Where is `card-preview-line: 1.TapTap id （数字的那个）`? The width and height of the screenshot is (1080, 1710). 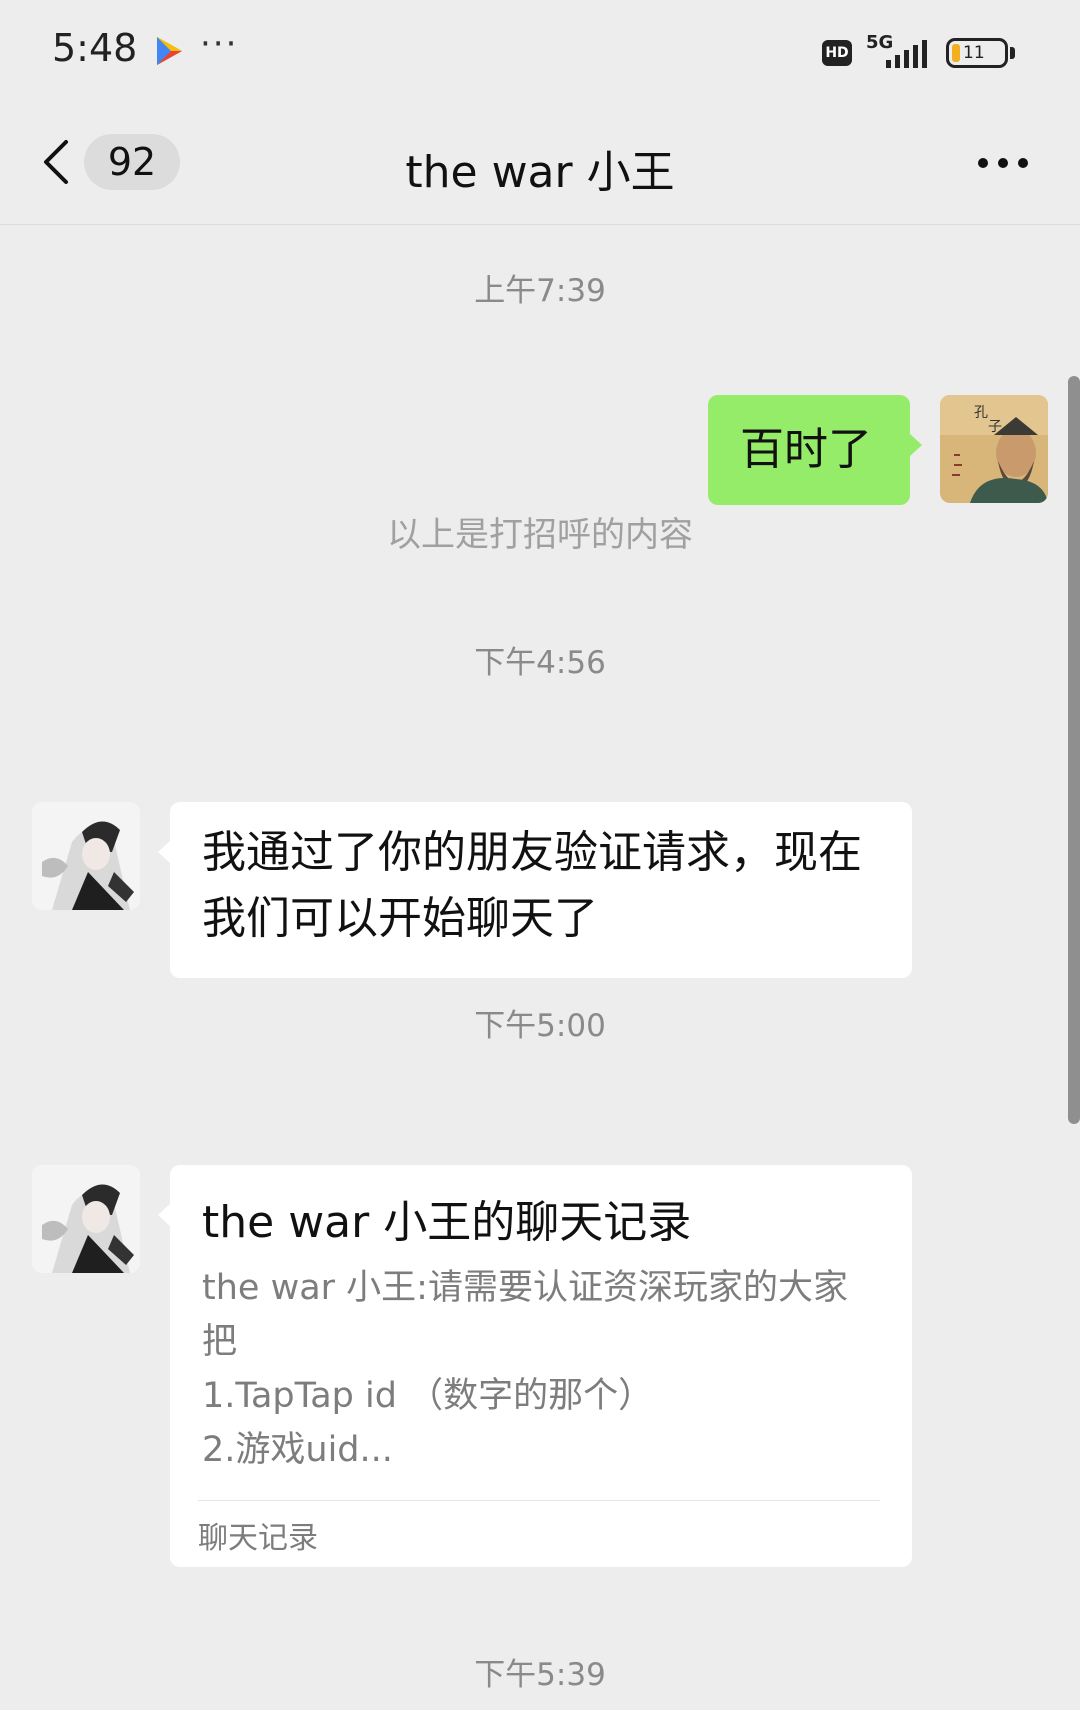
card-preview-line: 1.TapTap id （数字的那个） is located at coordinates (428, 1396).